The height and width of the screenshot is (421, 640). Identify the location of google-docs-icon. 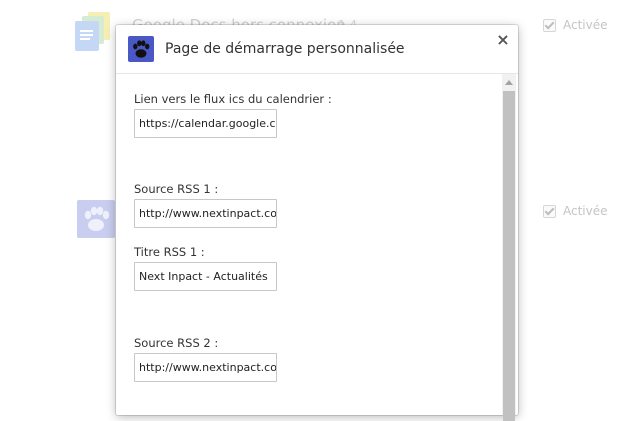
(96, 34).